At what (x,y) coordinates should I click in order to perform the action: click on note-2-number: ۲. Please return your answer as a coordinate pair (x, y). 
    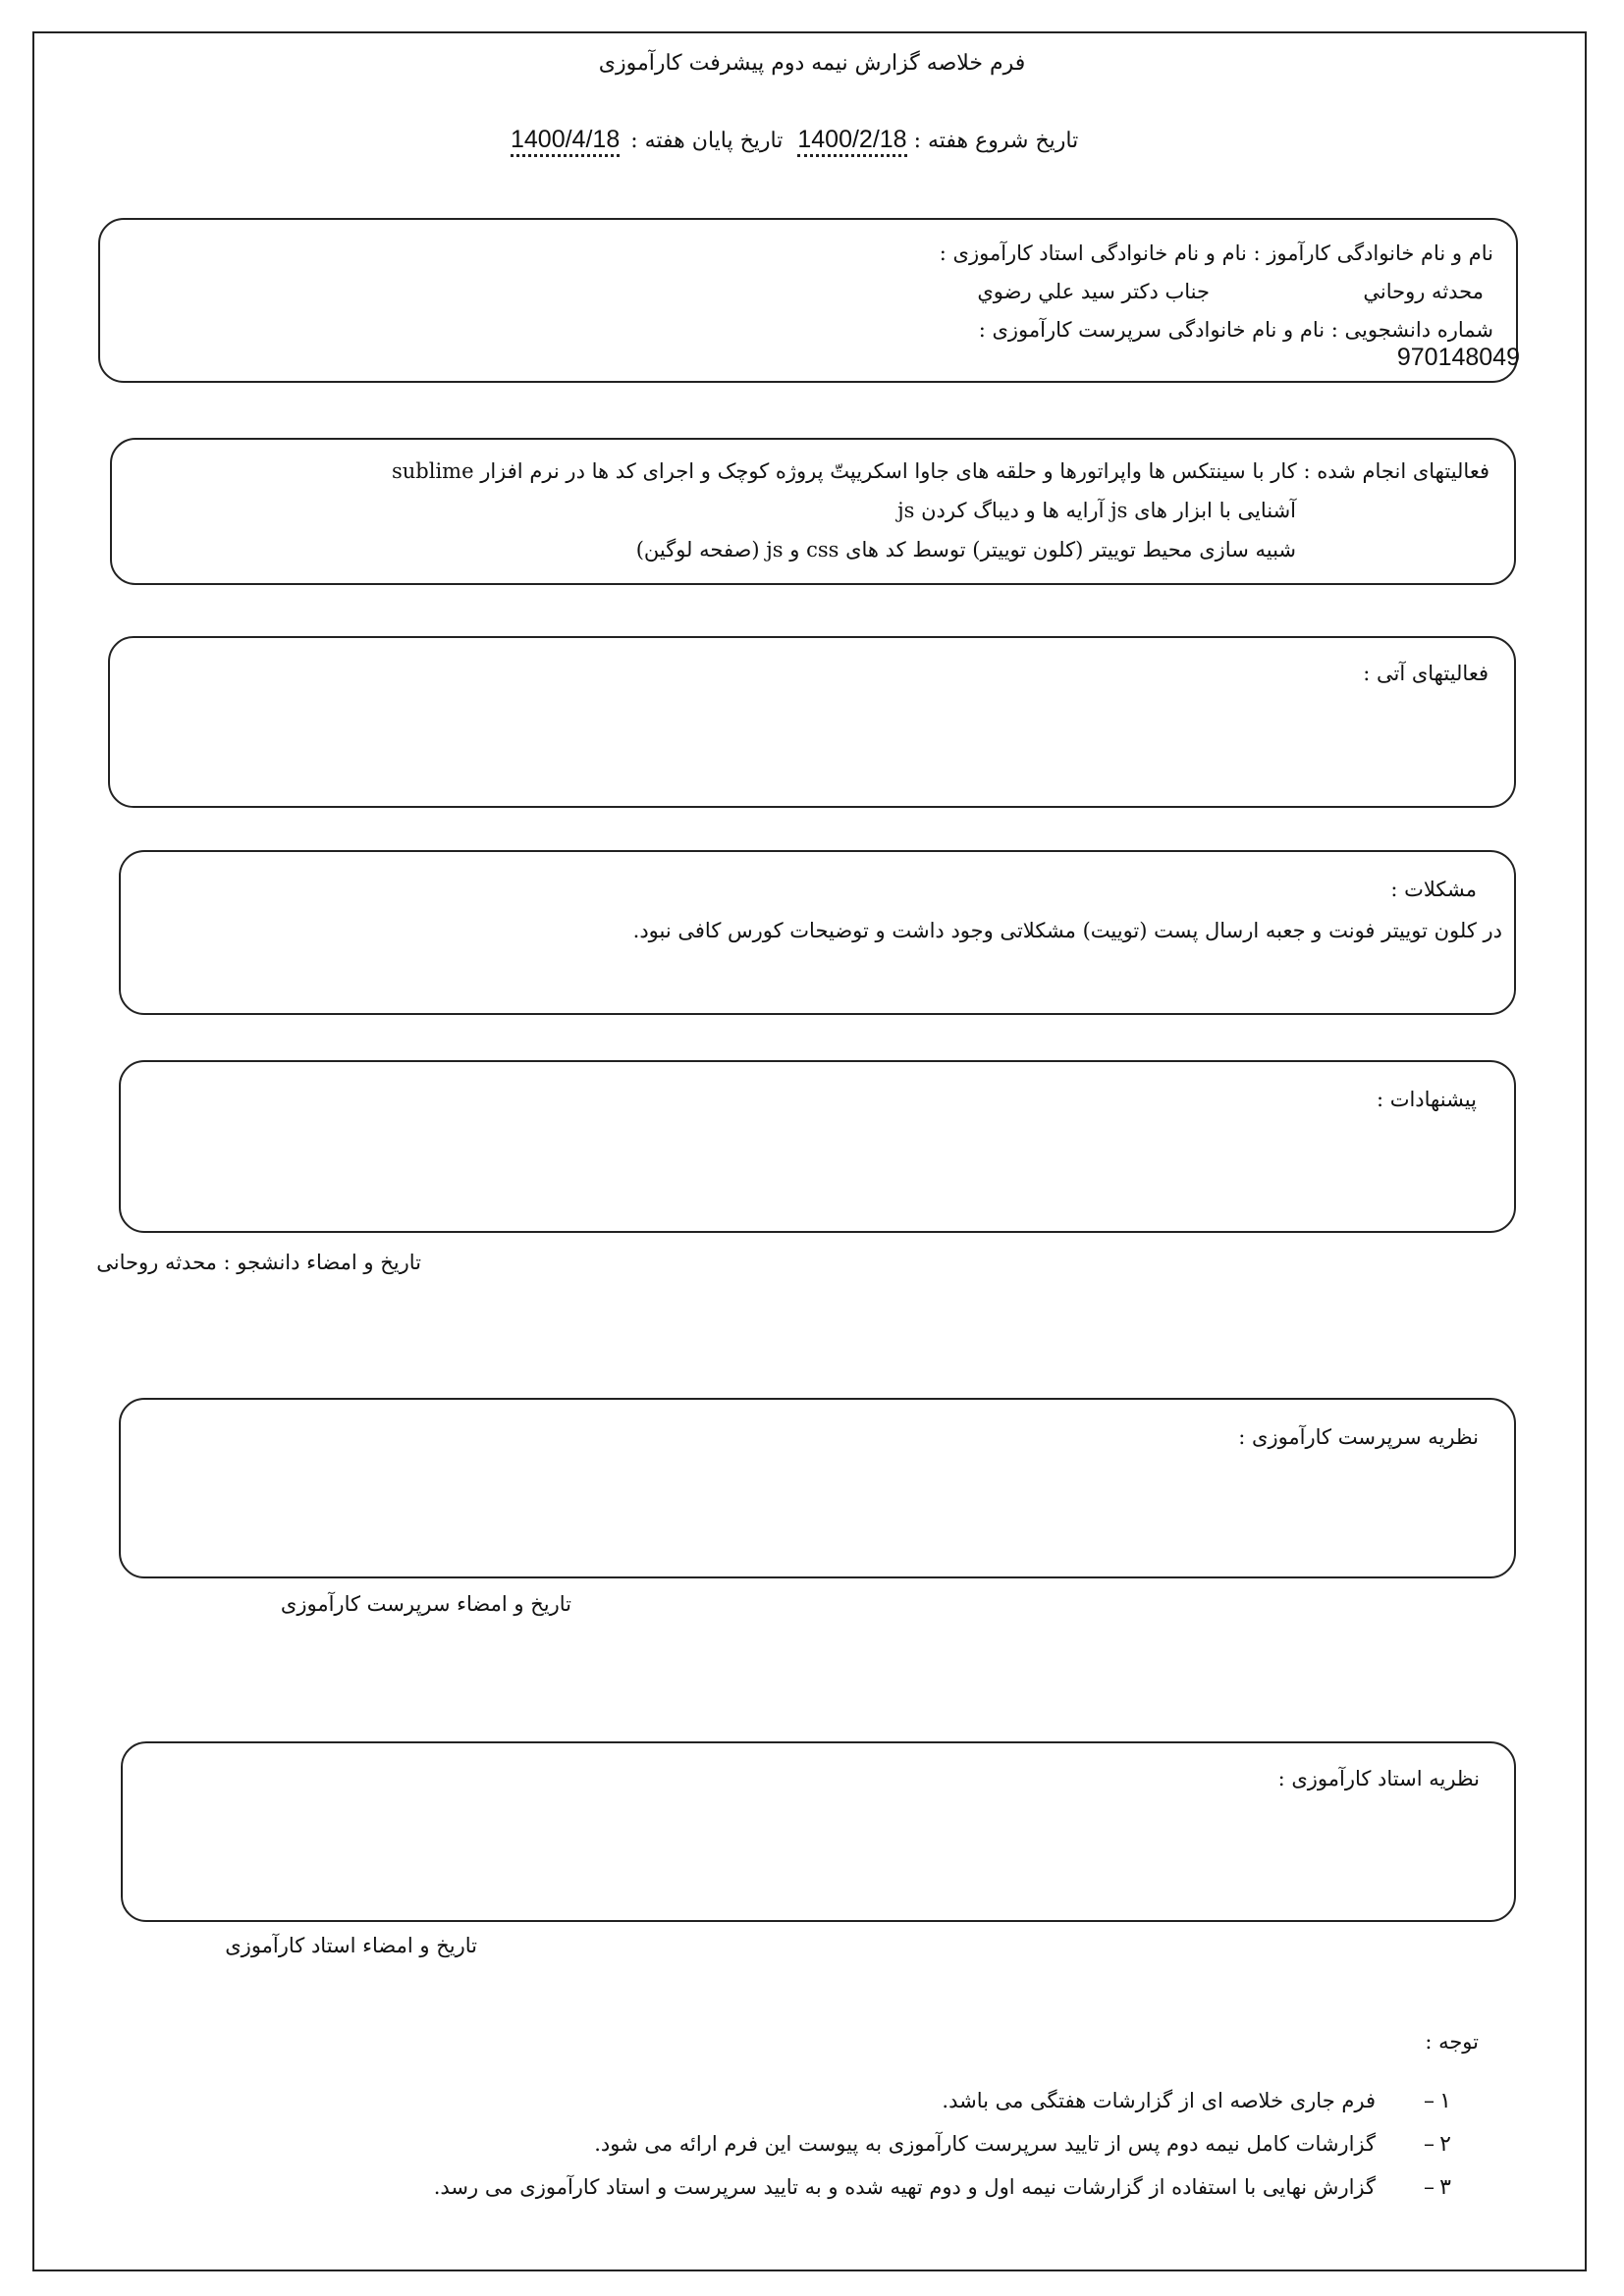
    Looking at the image, I should click on (1445, 2144).